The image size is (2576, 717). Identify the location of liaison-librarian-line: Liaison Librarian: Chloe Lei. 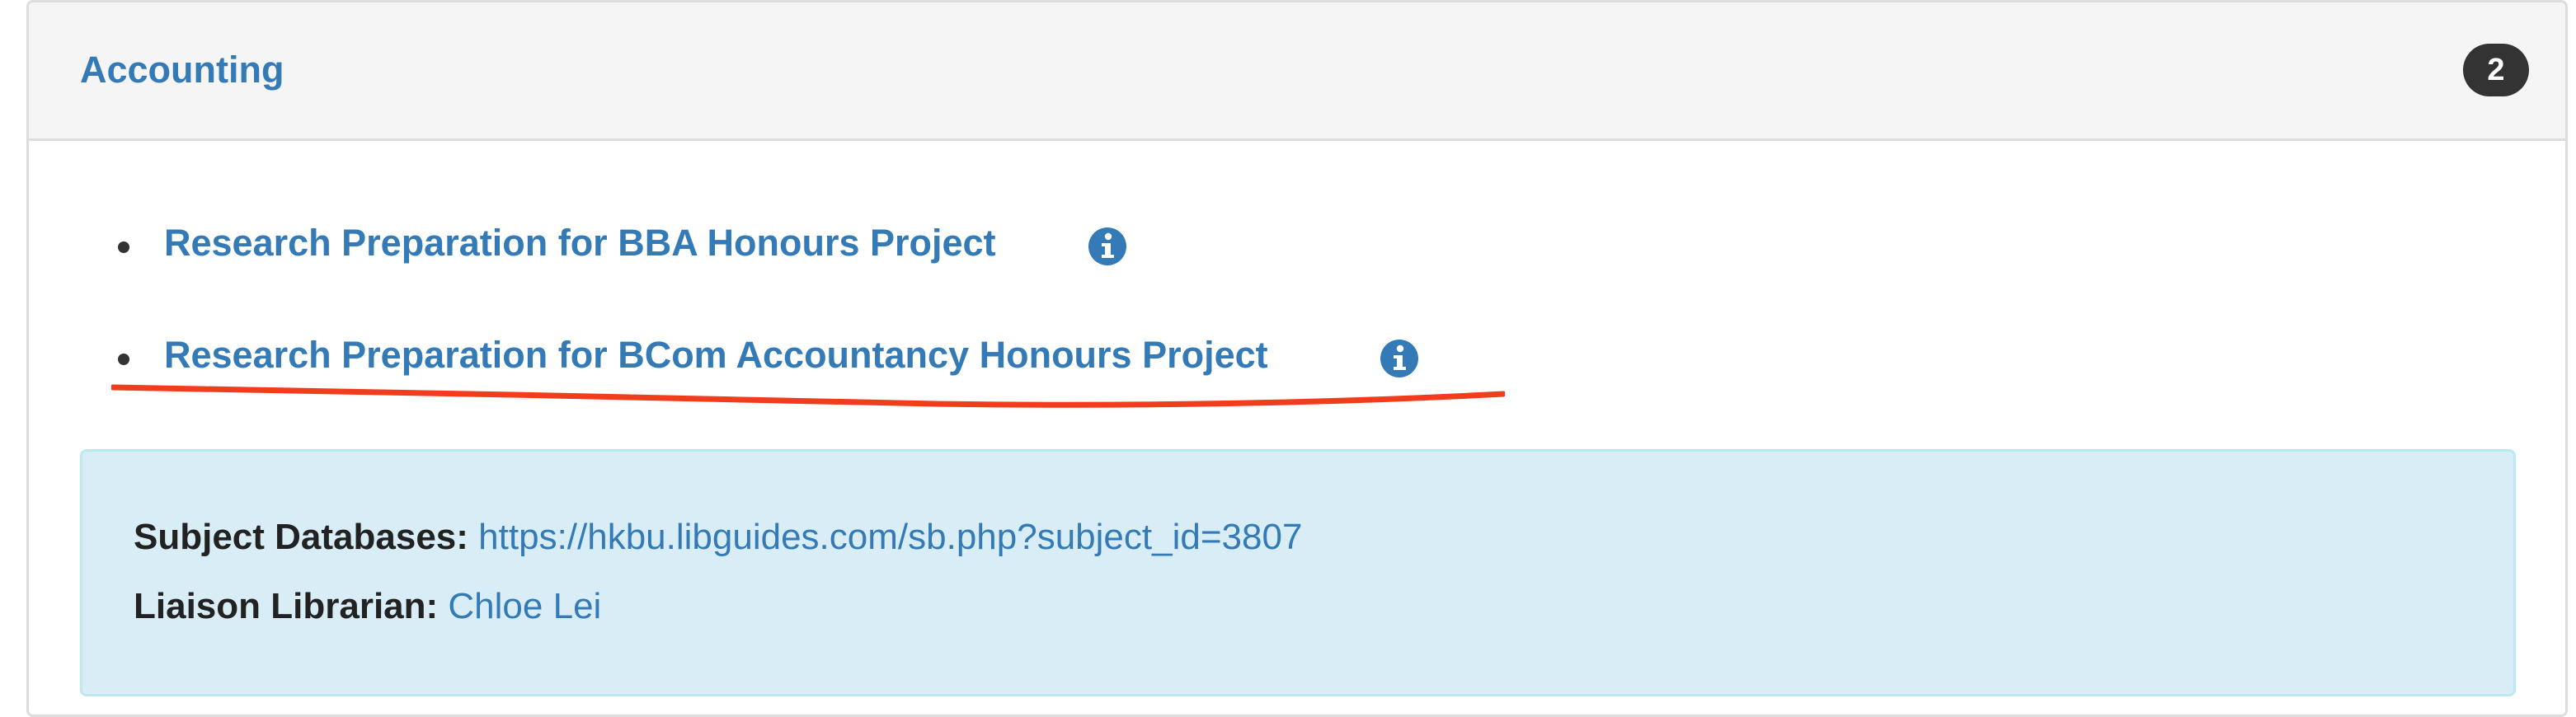
(367, 606).